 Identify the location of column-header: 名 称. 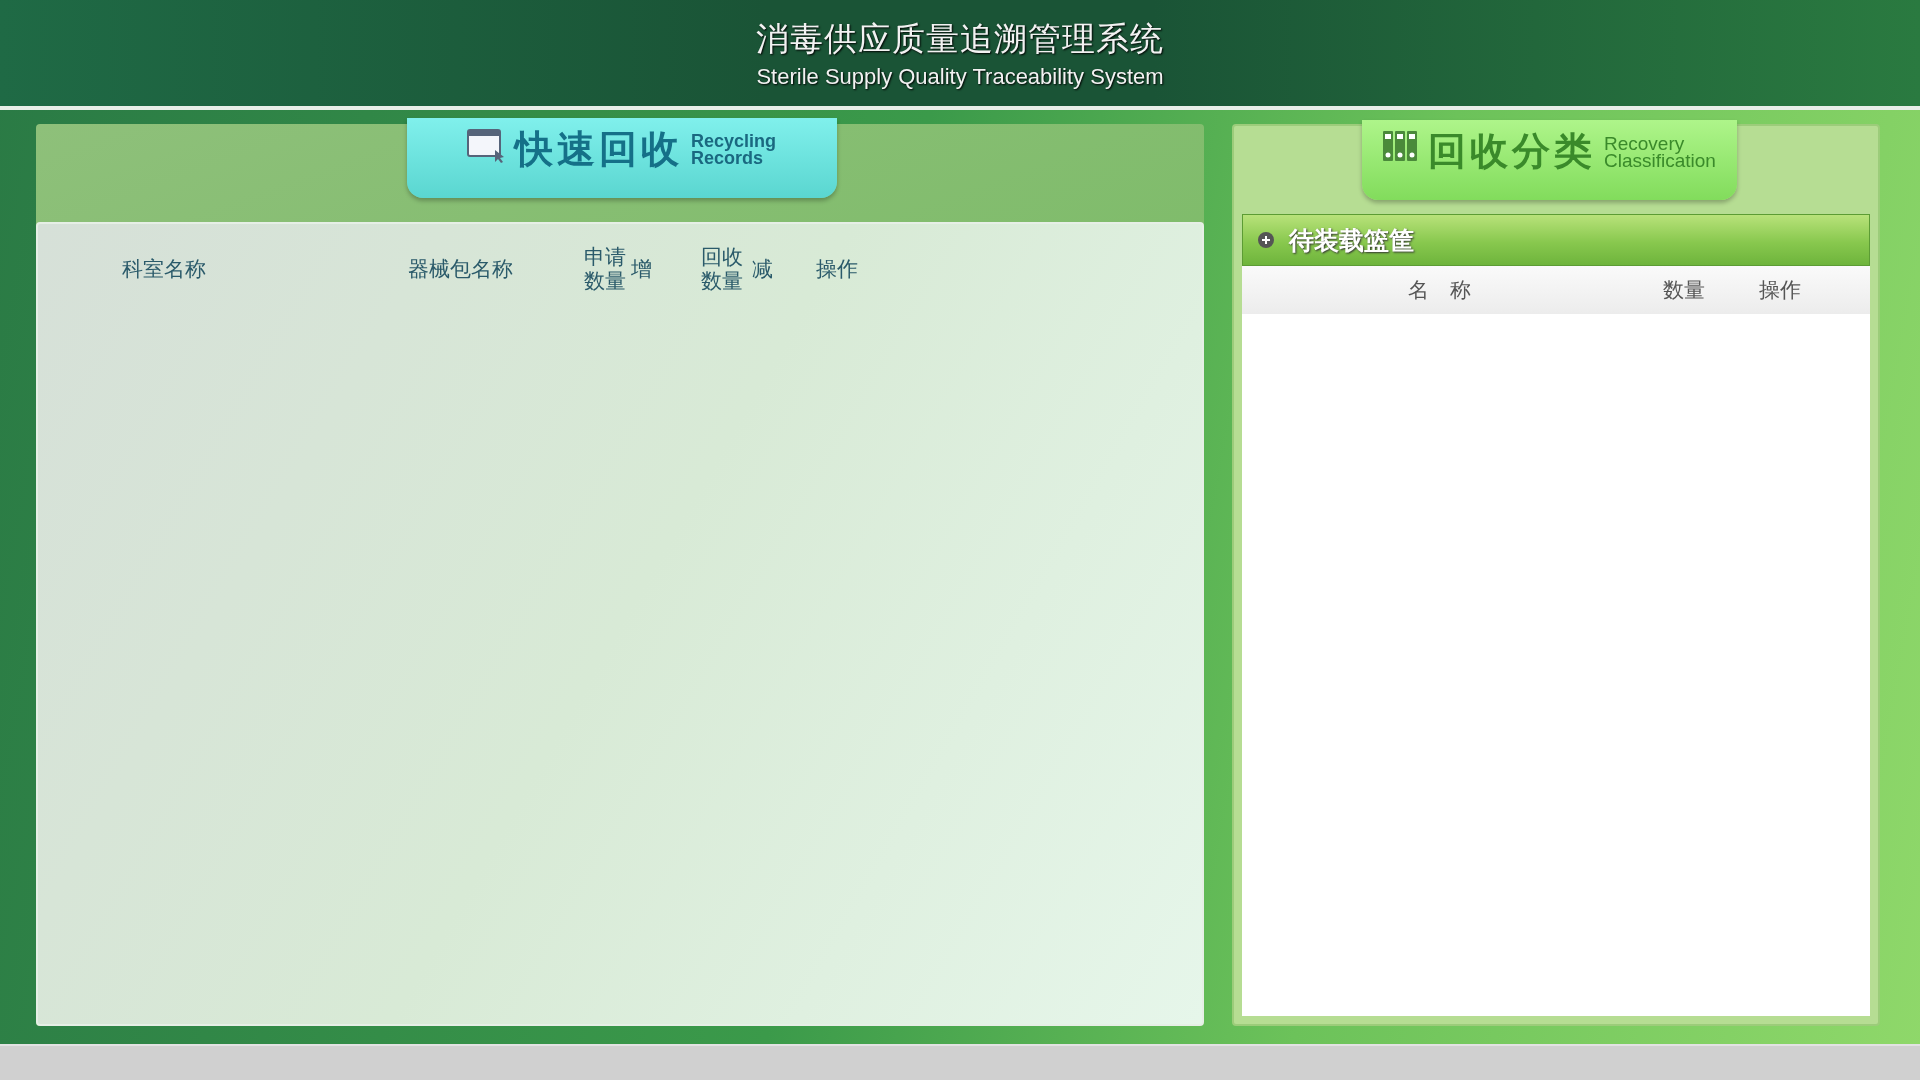
(1440, 290).